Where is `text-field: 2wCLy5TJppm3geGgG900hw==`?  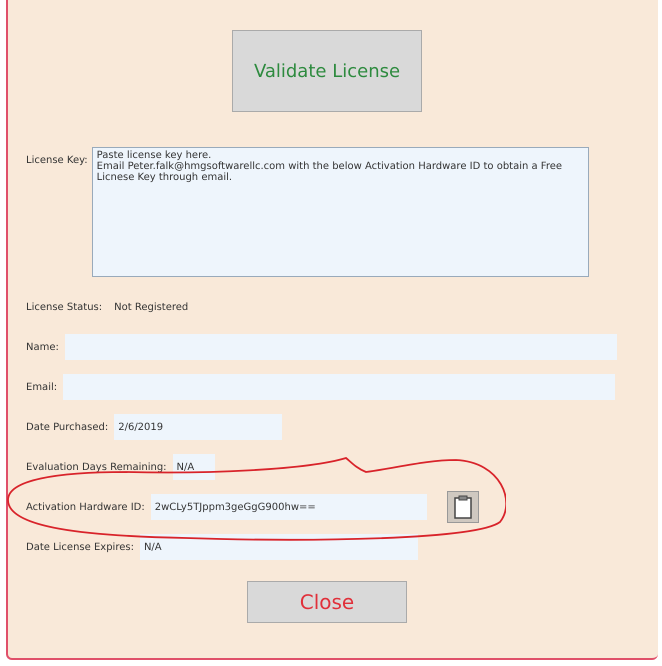
text-field: 2wCLy5TJppm3geGgG900hw== is located at coordinates (288, 507).